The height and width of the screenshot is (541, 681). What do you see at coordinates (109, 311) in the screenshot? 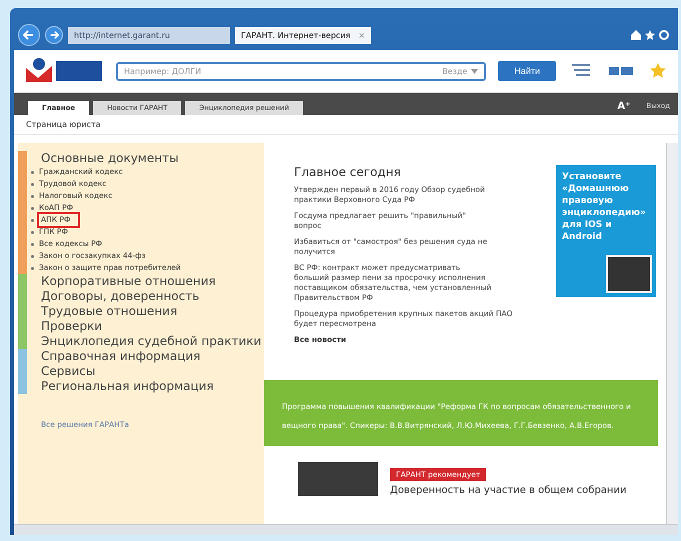
I see `section-link: Трудовые отношения` at bounding box center [109, 311].